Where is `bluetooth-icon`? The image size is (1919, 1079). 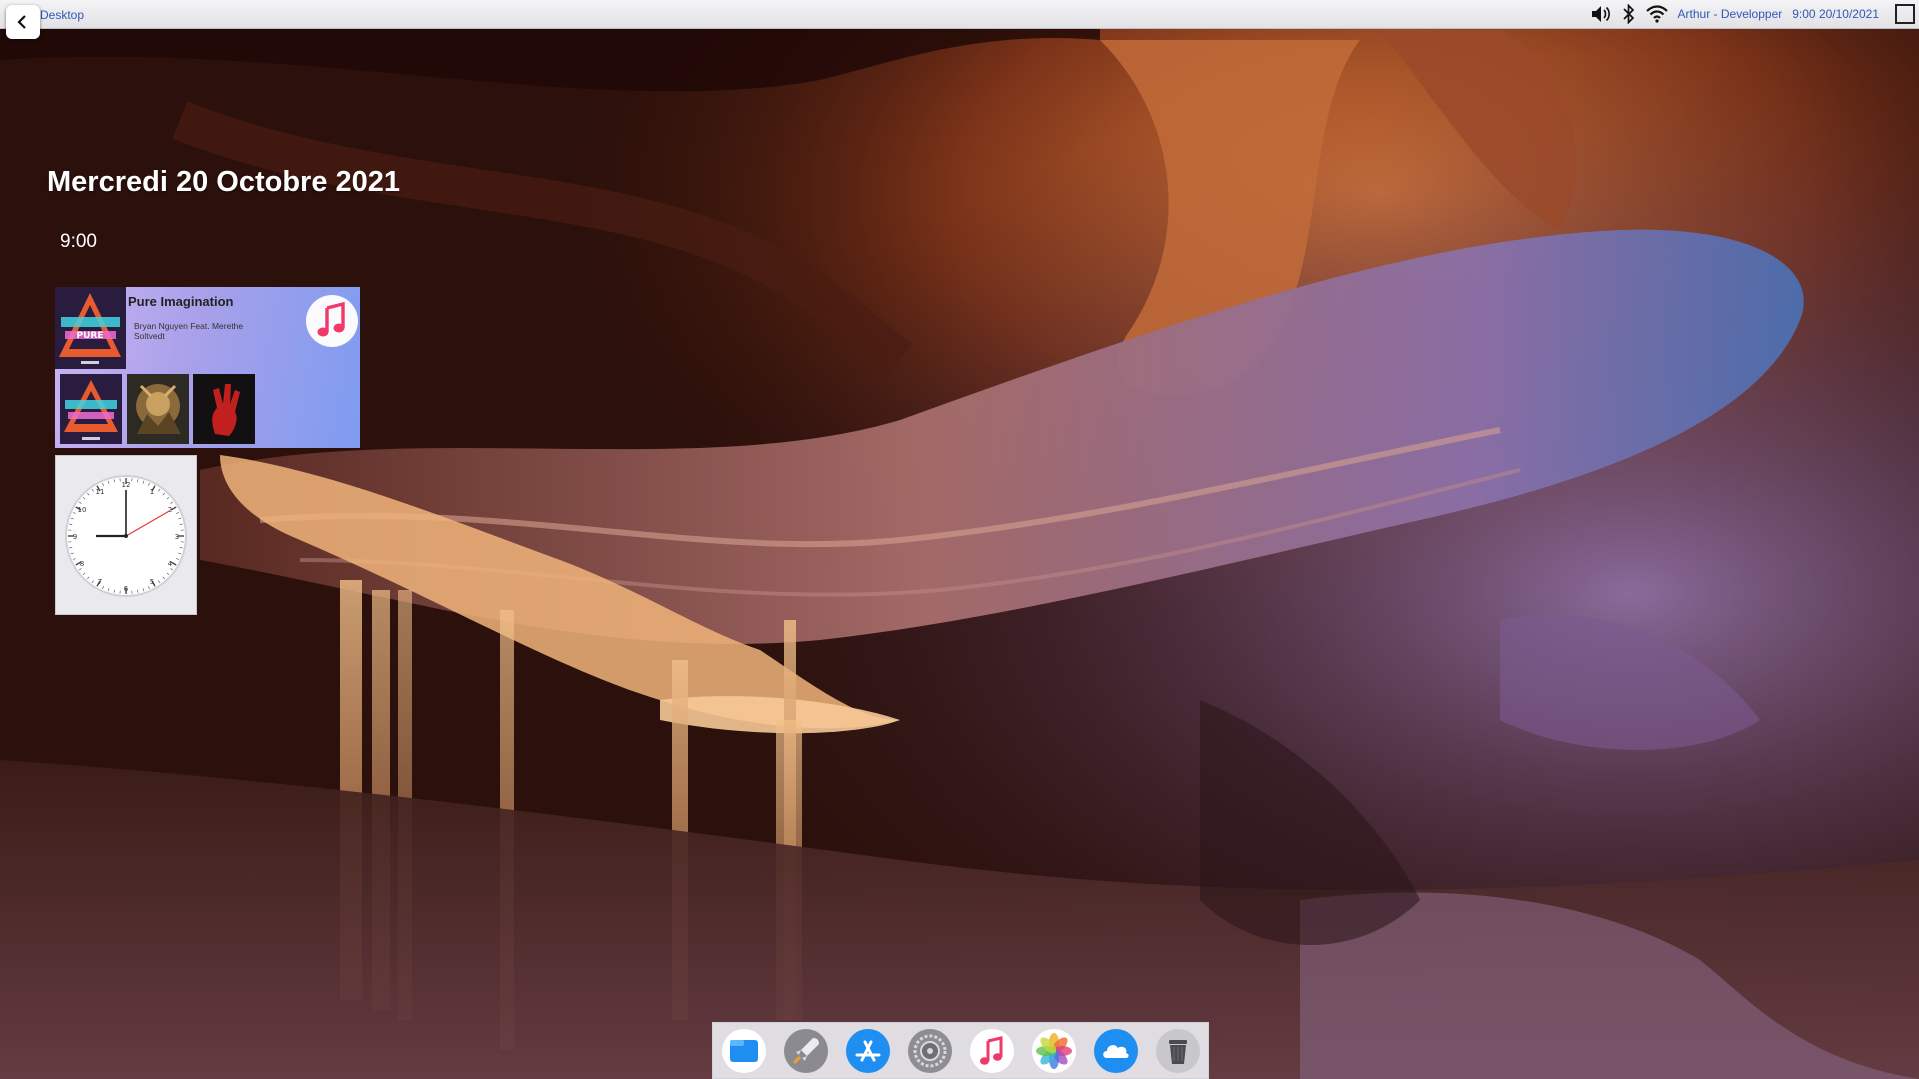
bluetooth-icon is located at coordinates (1629, 14).